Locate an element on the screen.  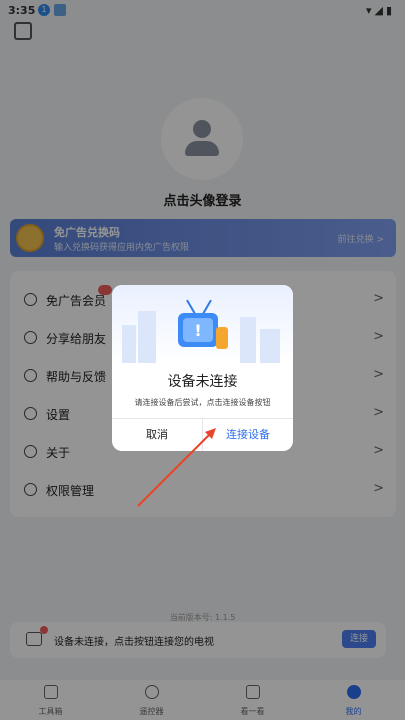
arrow-shaft is located at coordinates (175, 469).